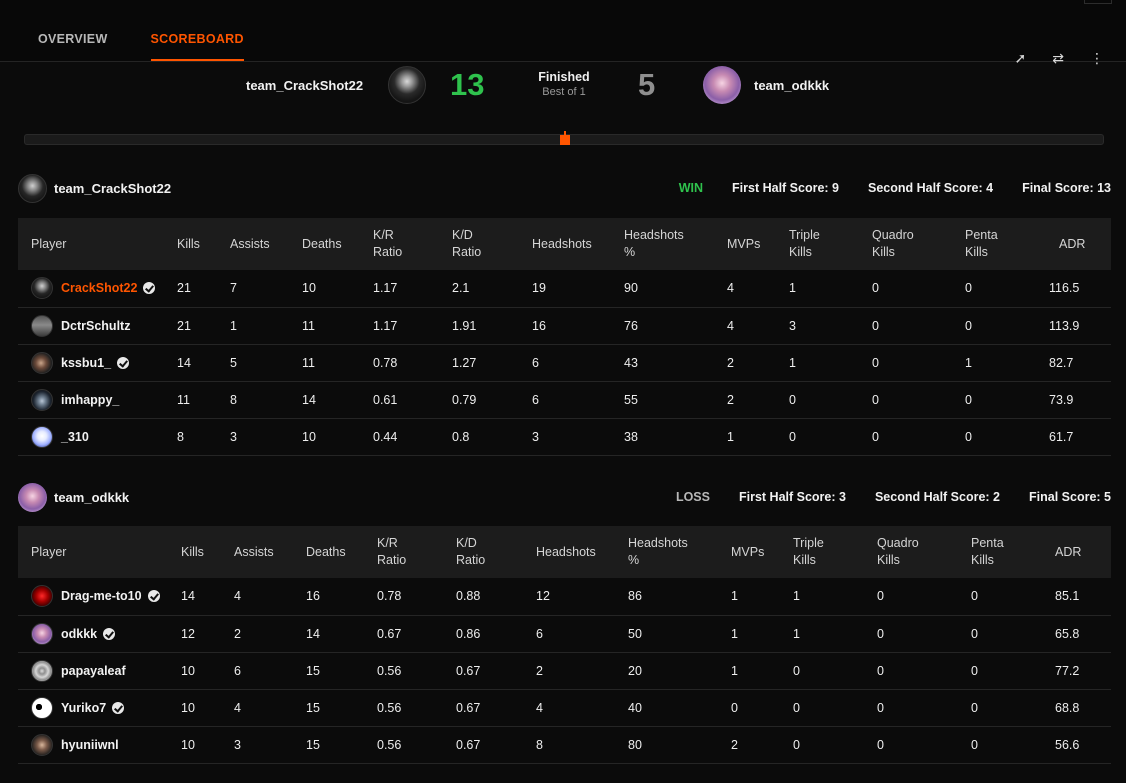  What do you see at coordinates (93, 671) in the screenshot?
I see `player-name-link: papayaleaf` at bounding box center [93, 671].